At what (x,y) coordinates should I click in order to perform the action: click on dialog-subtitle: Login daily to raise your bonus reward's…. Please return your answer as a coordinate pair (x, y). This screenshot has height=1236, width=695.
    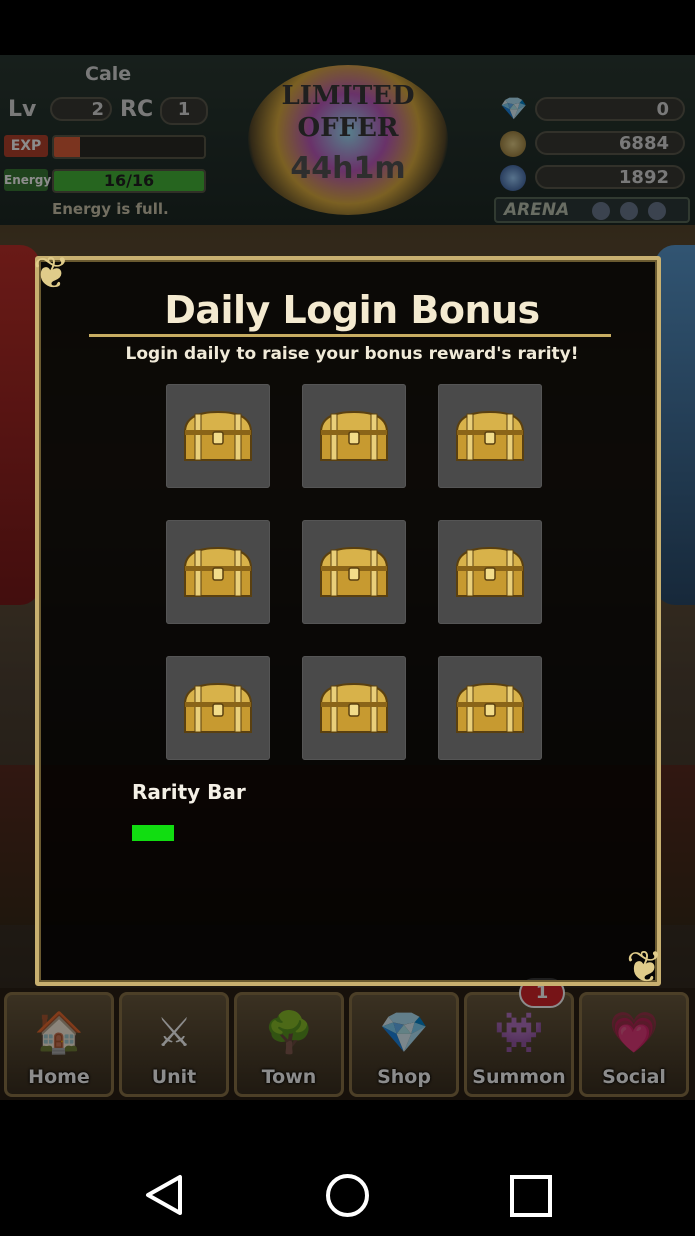
    Looking at the image, I should click on (352, 354).